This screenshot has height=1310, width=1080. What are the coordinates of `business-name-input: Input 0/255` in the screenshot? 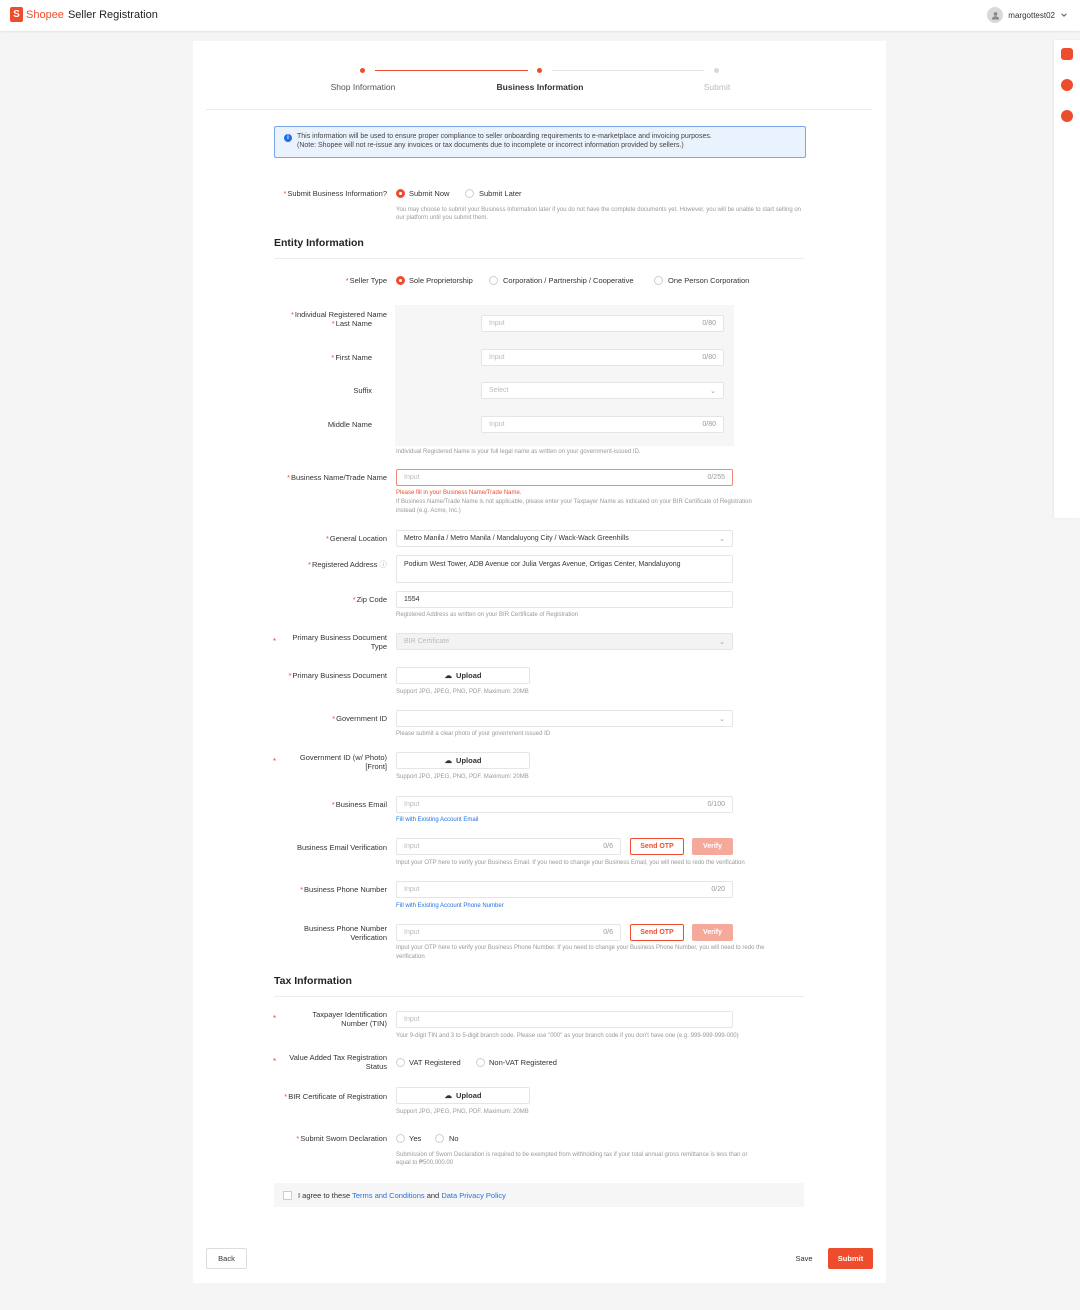 It's located at (564, 477).